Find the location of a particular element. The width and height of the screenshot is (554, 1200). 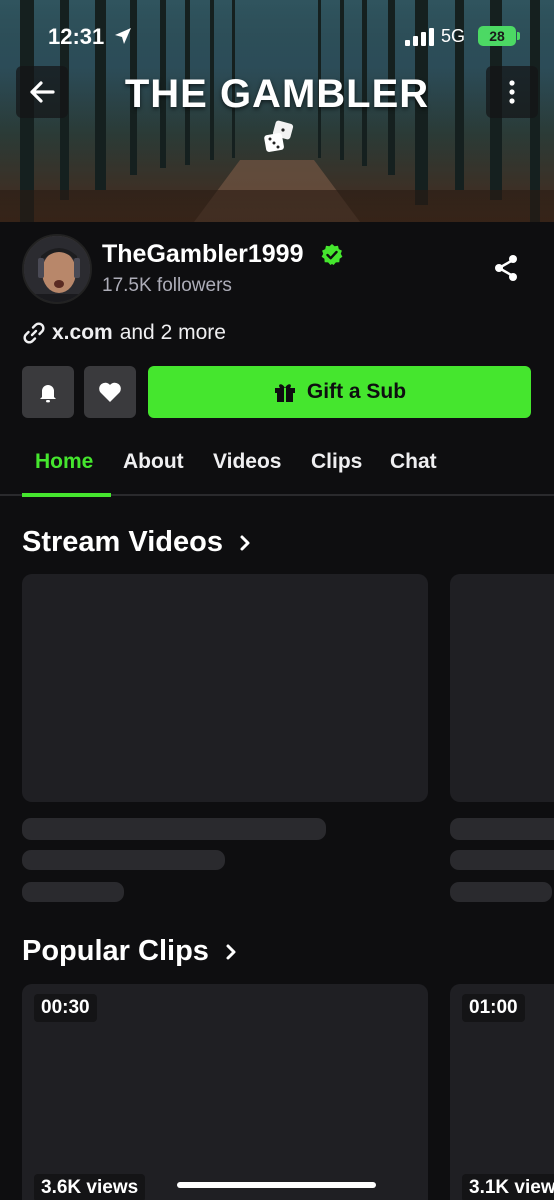

clip-duration-badge: 00:30 is located at coordinates (65, 1008).